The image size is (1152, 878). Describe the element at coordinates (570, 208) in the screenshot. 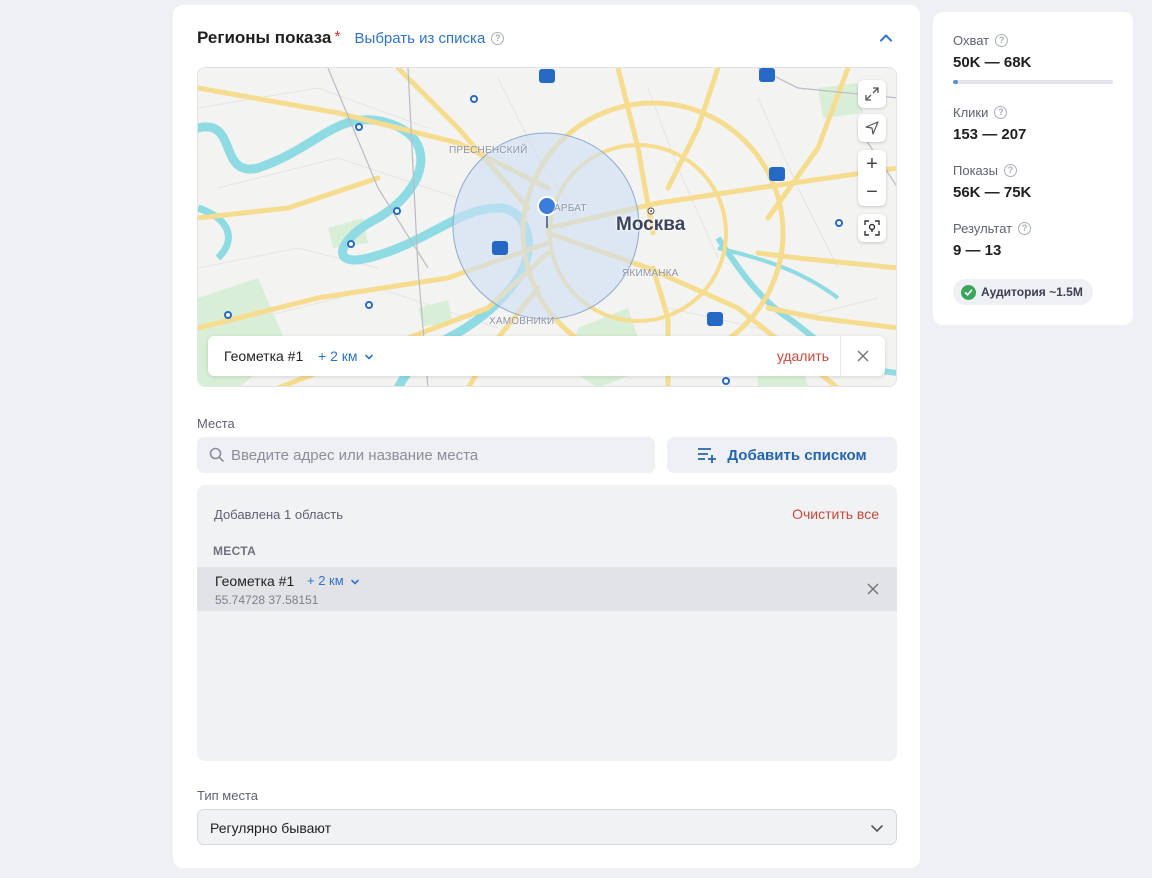

I see `district-label: АРБАТ` at that location.